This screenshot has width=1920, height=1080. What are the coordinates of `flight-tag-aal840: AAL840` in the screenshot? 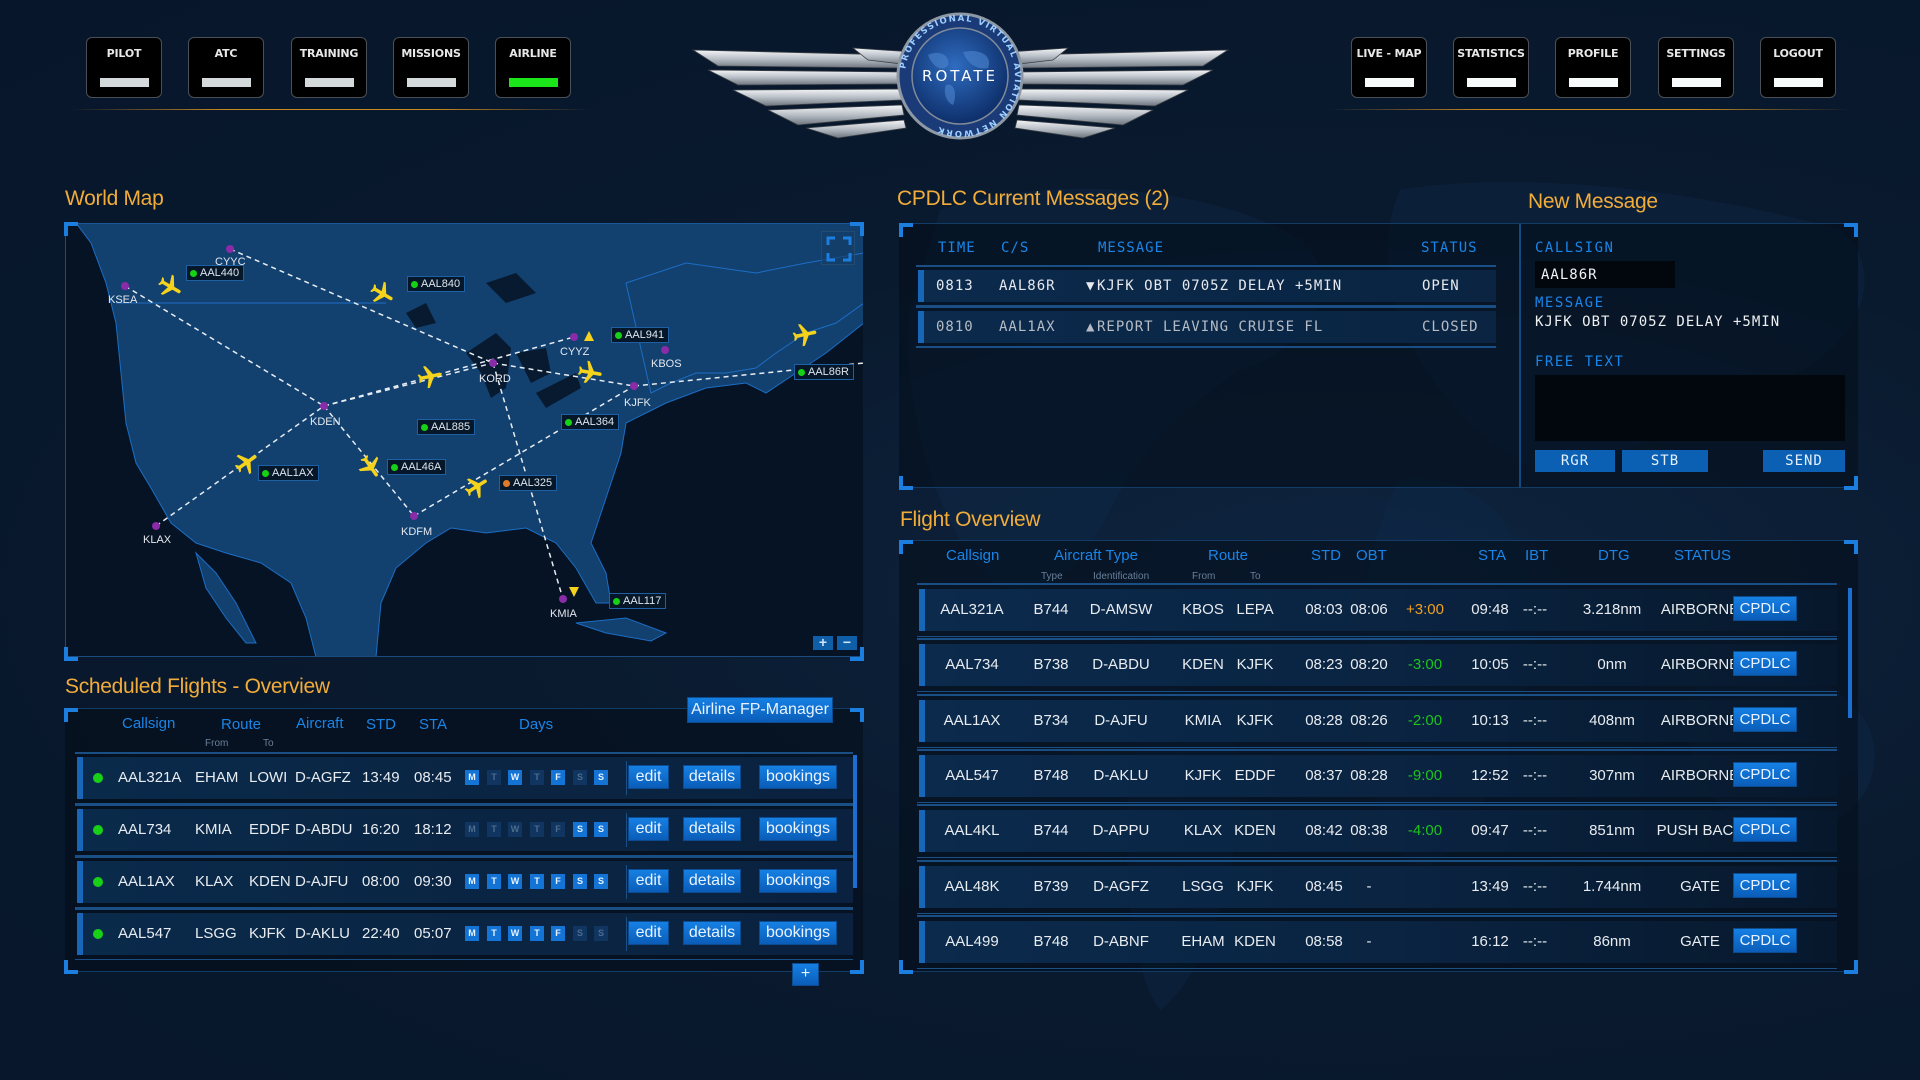 It's located at (436, 284).